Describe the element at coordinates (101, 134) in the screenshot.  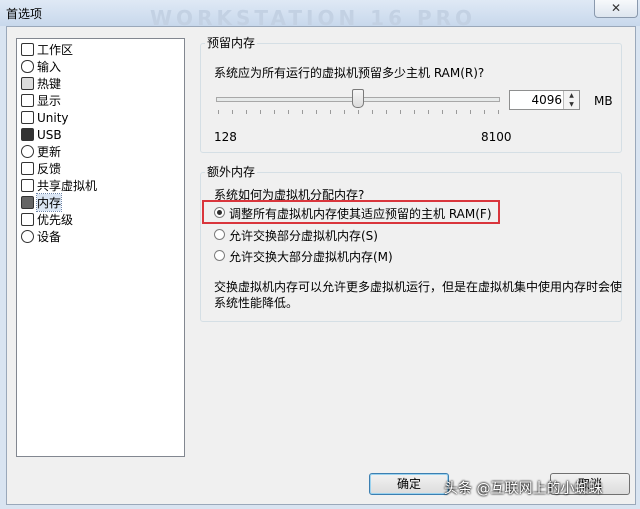
I see `sidebar-item-usb: USB` at that location.